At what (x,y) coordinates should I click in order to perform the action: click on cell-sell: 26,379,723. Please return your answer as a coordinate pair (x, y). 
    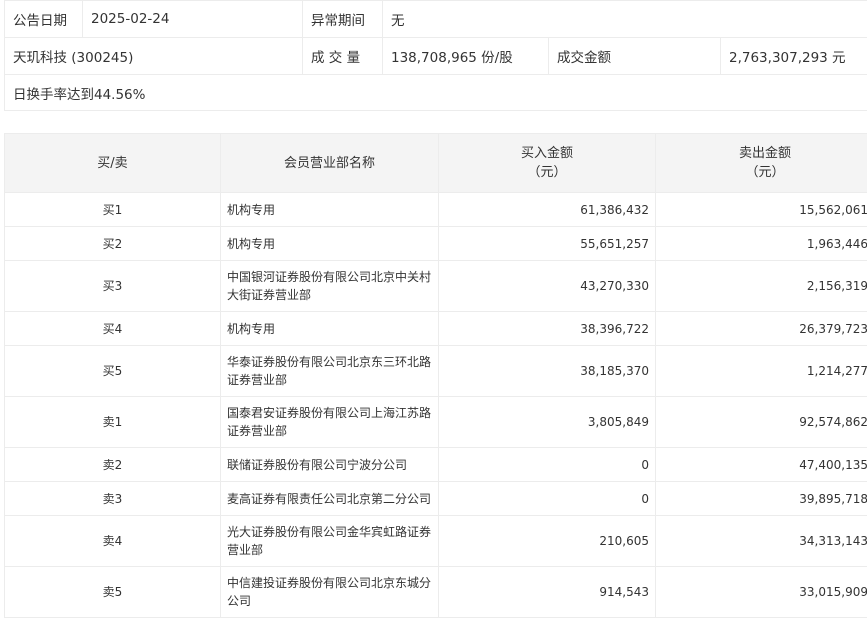
    Looking at the image, I should click on (761, 328).